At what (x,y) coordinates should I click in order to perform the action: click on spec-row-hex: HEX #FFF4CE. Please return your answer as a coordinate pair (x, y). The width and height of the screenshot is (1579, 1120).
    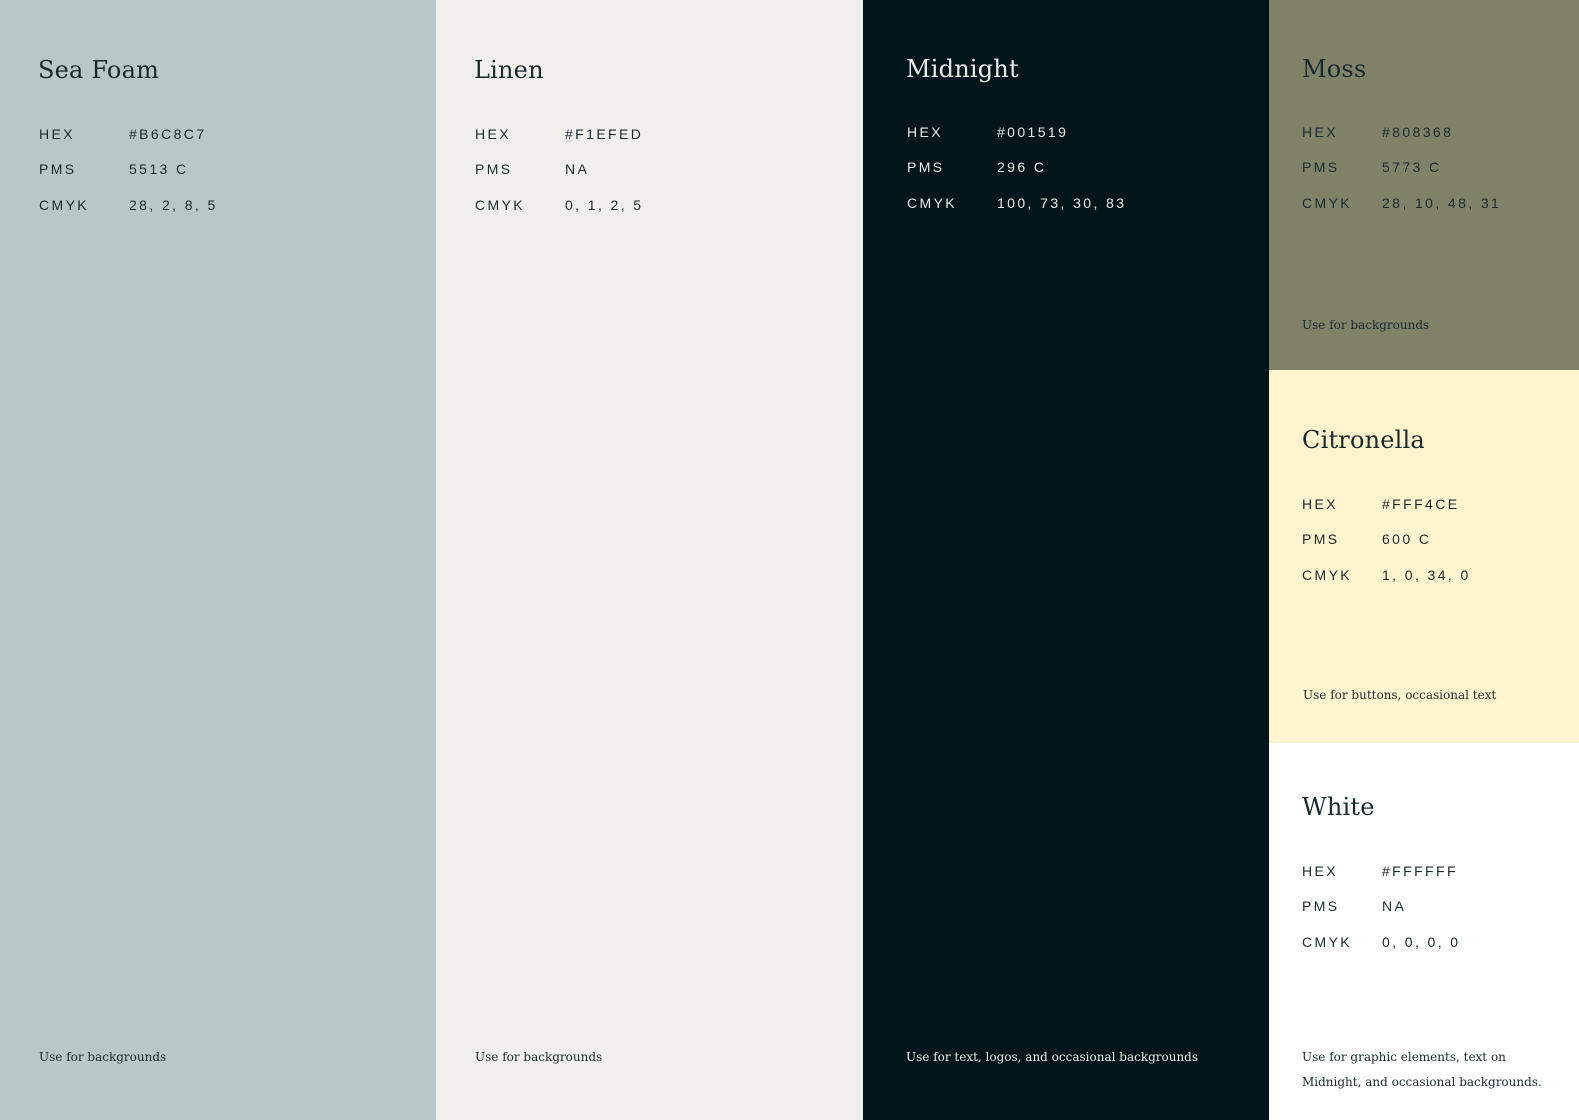
    Looking at the image, I should click on (1386, 504).